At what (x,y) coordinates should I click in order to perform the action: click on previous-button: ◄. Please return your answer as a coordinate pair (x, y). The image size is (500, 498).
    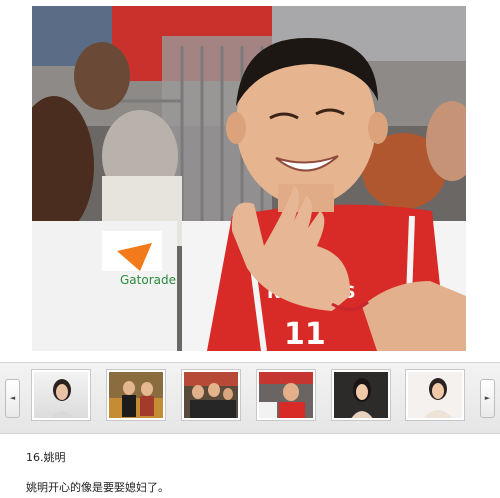
    Looking at the image, I should click on (12, 398).